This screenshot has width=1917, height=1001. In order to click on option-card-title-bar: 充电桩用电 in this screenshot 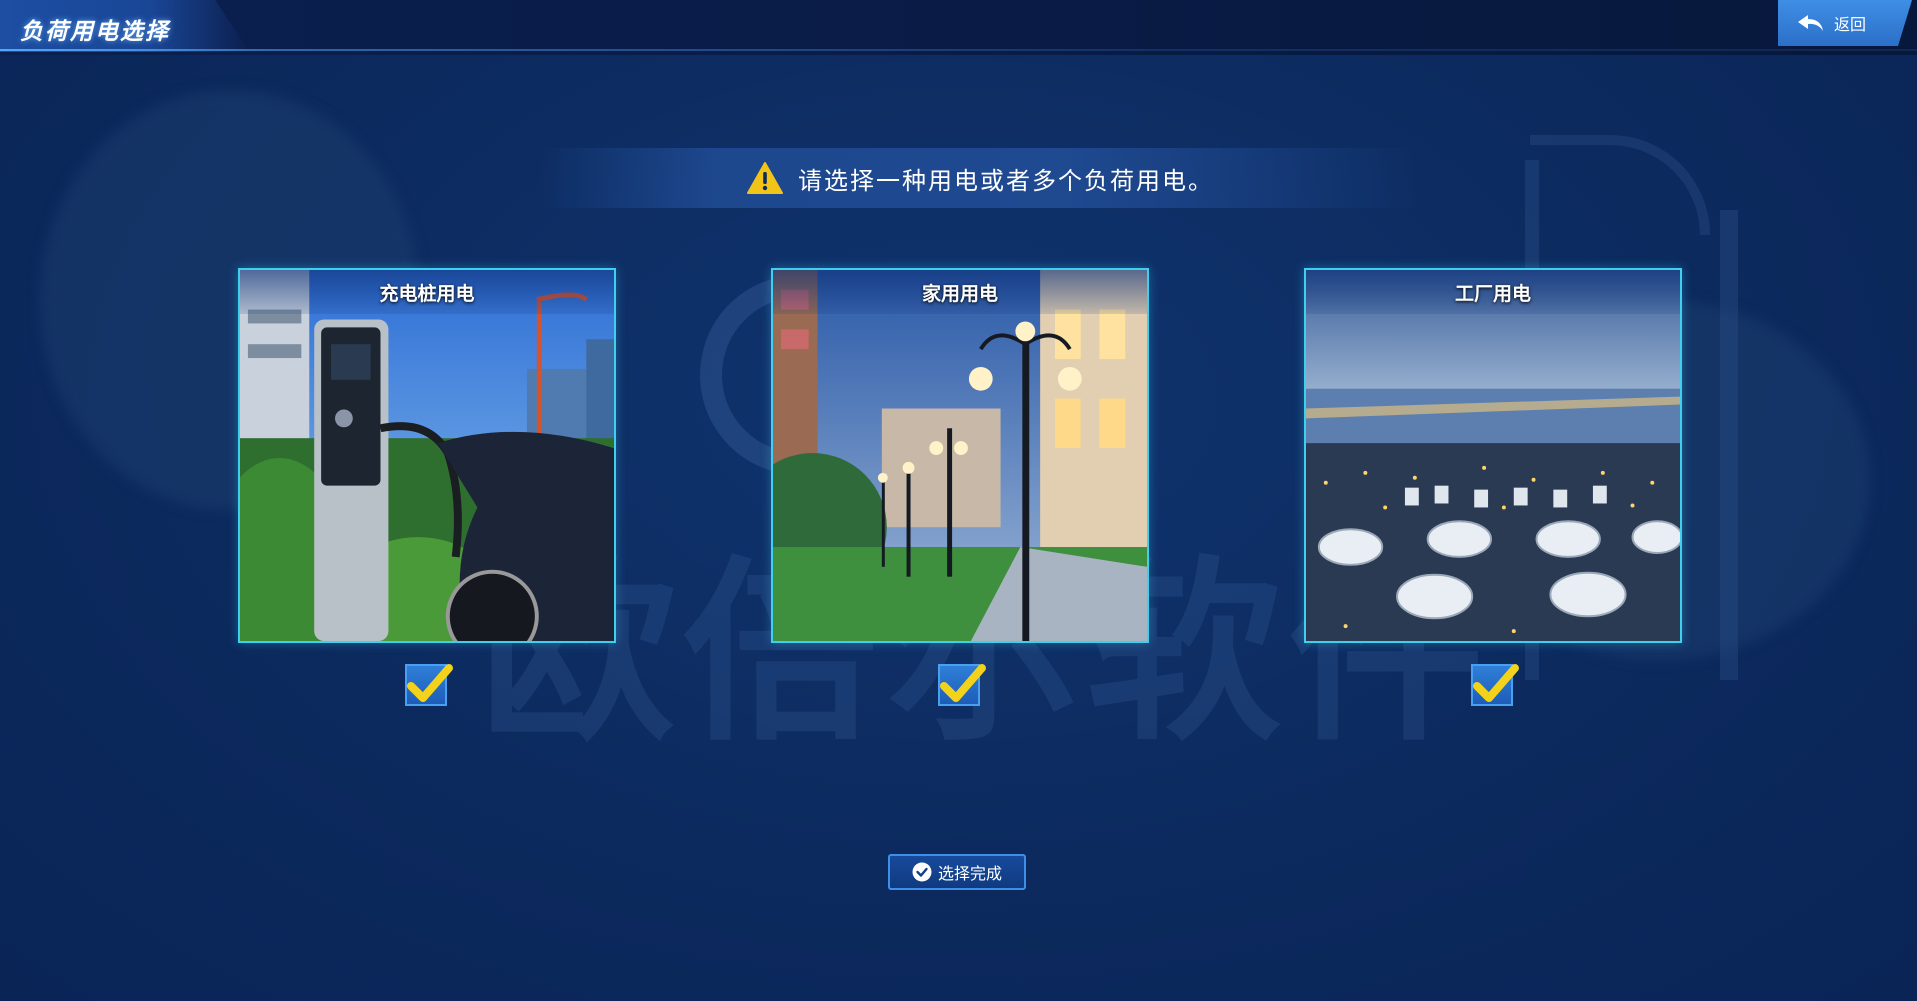, I will do `click(427, 292)`.